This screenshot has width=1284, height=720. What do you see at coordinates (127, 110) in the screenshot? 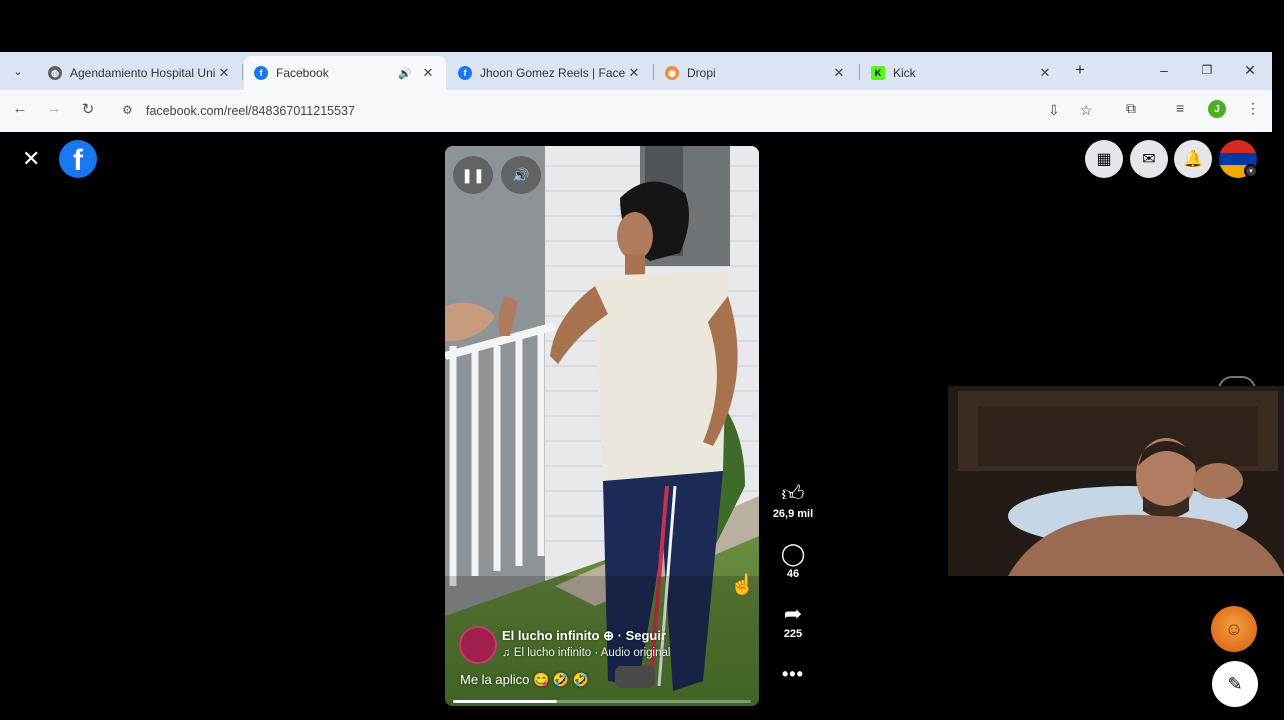
I see `site-info-icon: ⚙` at bounding box center [127, 110].